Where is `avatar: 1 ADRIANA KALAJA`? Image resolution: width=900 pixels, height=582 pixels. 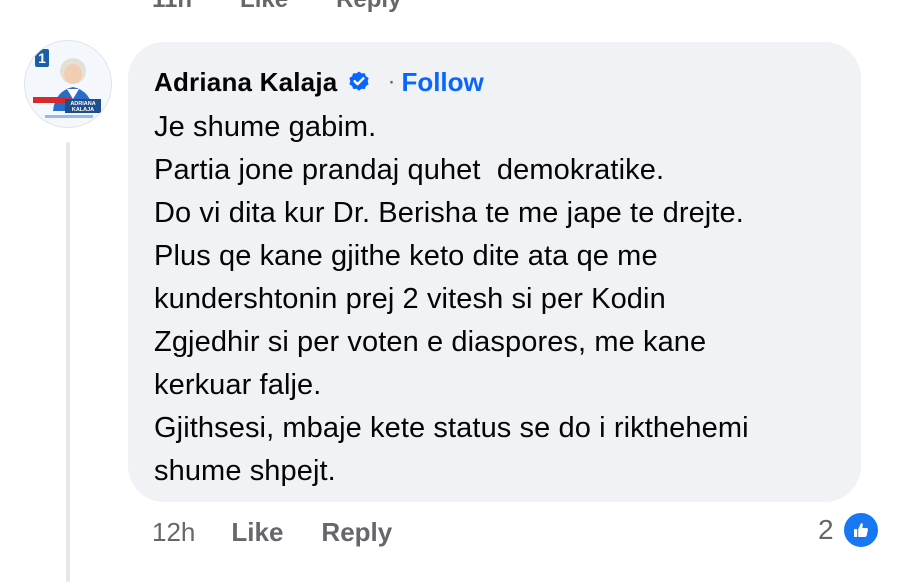
avatar: 1 ADRIANA KALAJA is located at coordinates (68, 84).